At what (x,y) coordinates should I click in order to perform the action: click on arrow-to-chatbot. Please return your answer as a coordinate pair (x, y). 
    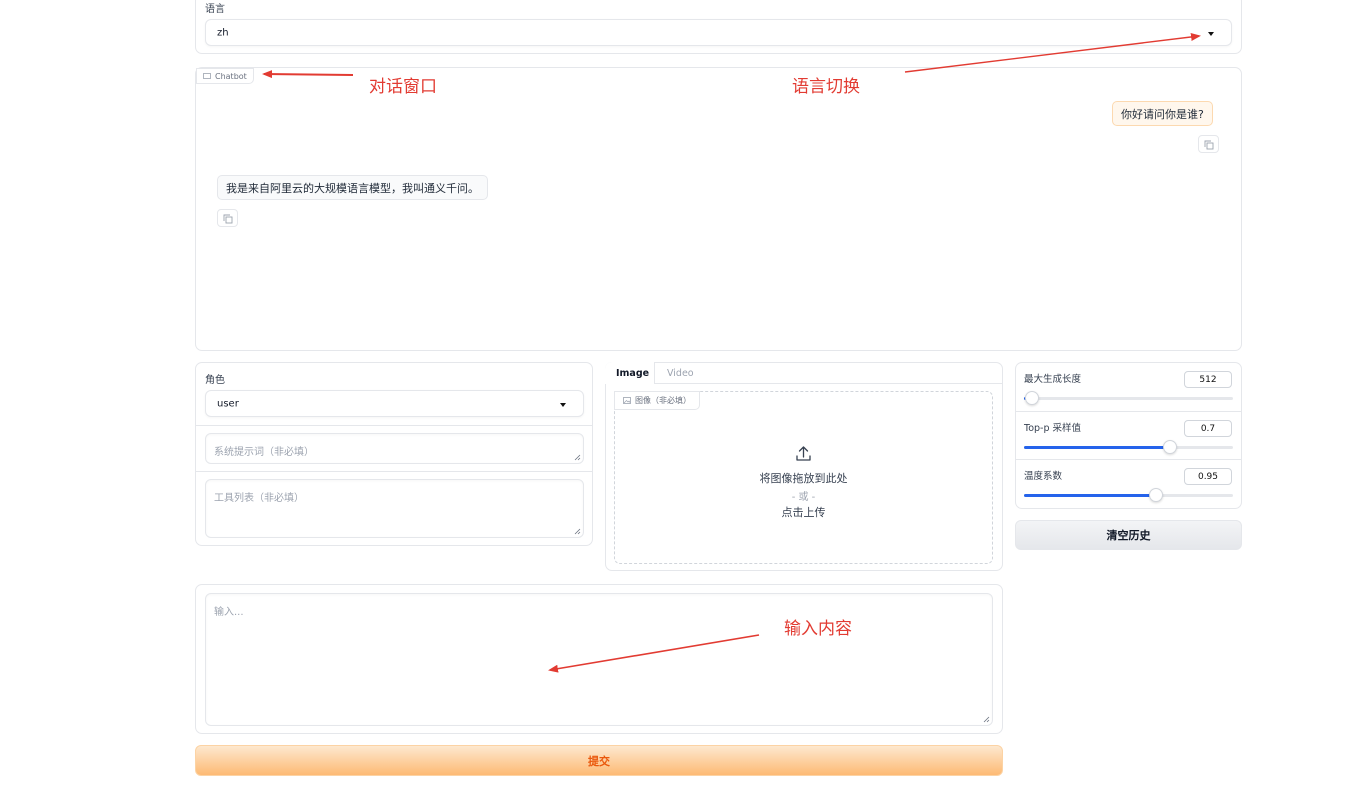
    Looking at the image, I should click on (308, 74).